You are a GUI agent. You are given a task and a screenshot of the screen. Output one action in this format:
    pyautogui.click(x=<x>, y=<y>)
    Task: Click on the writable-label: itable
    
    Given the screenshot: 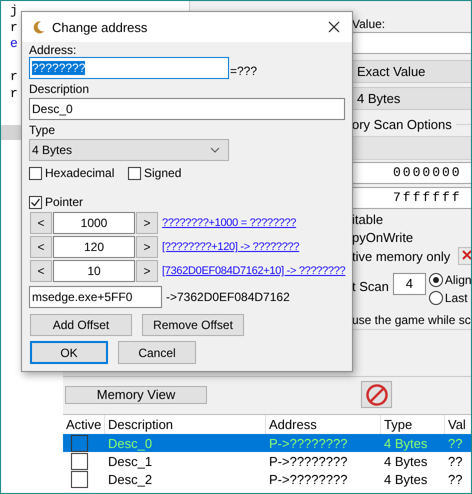 What is the action you would take?
    pyautogui.click(x=368, y=220)
    